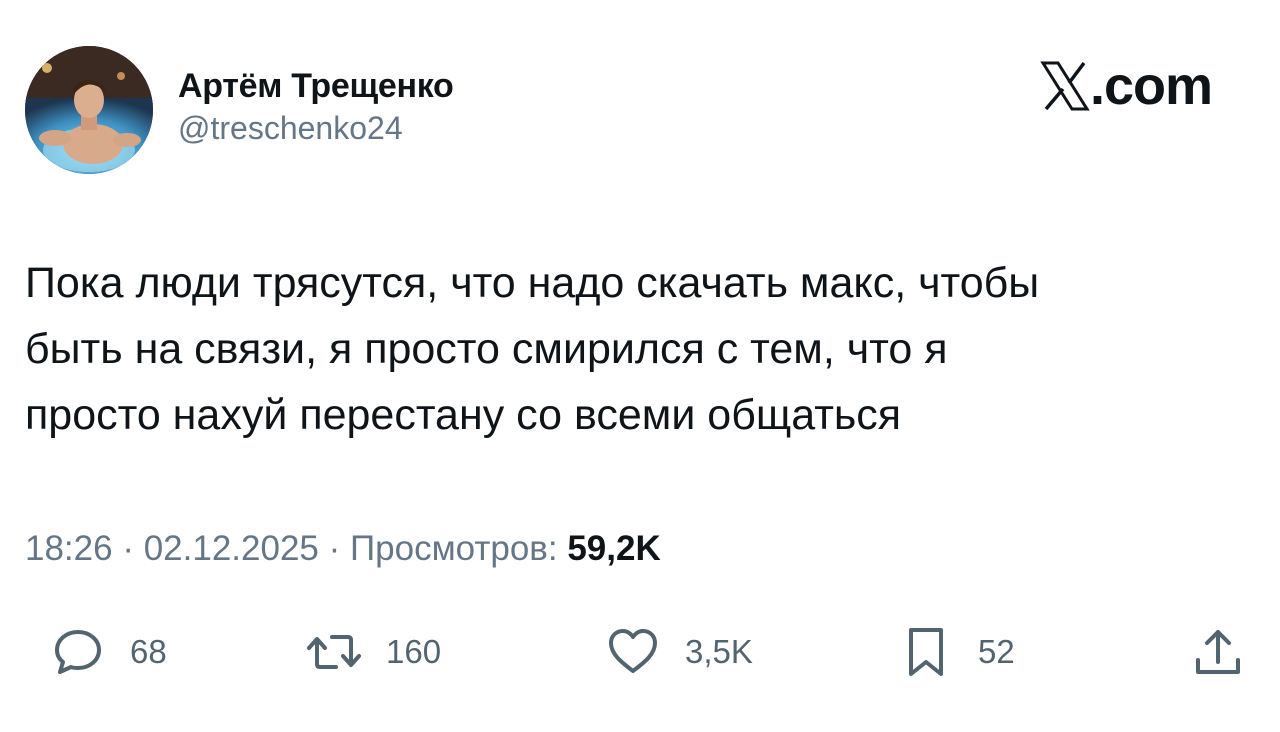  I want to click on action-bar: 68 160 3,5K 52, so click(640, 652).